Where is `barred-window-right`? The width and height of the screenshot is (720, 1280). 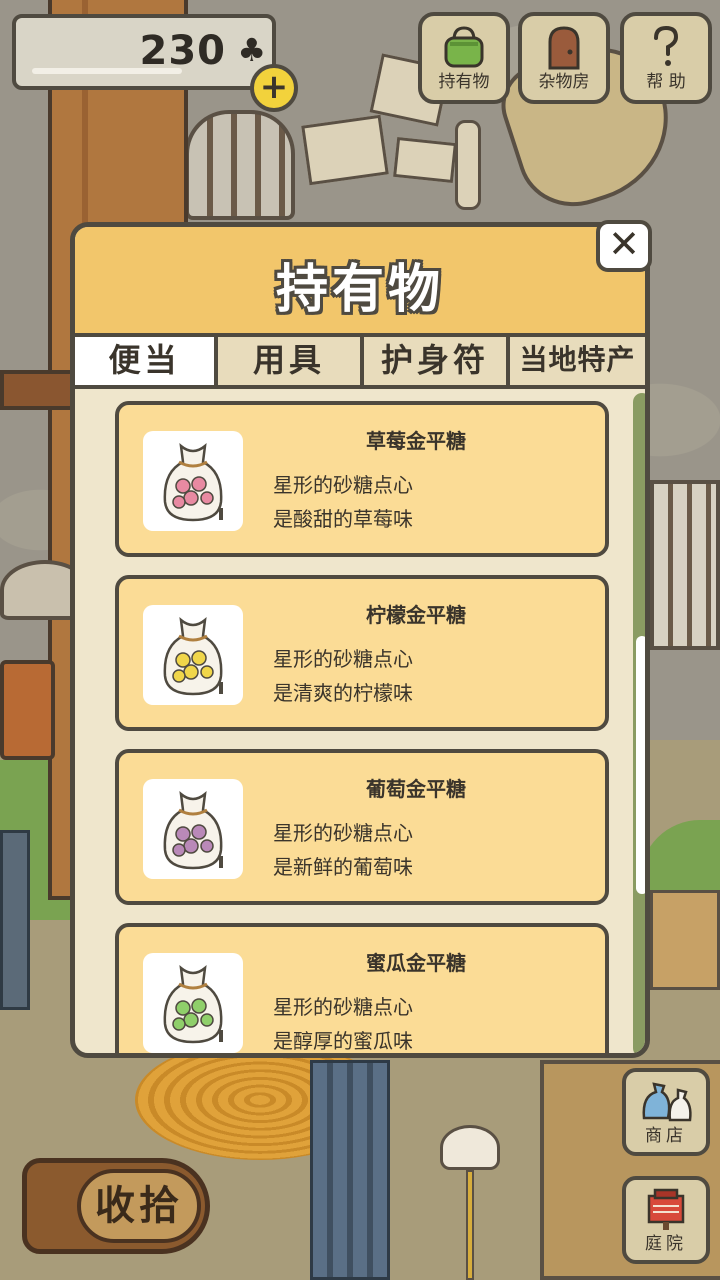
barred-window-right is located at coordinates (685, 565).